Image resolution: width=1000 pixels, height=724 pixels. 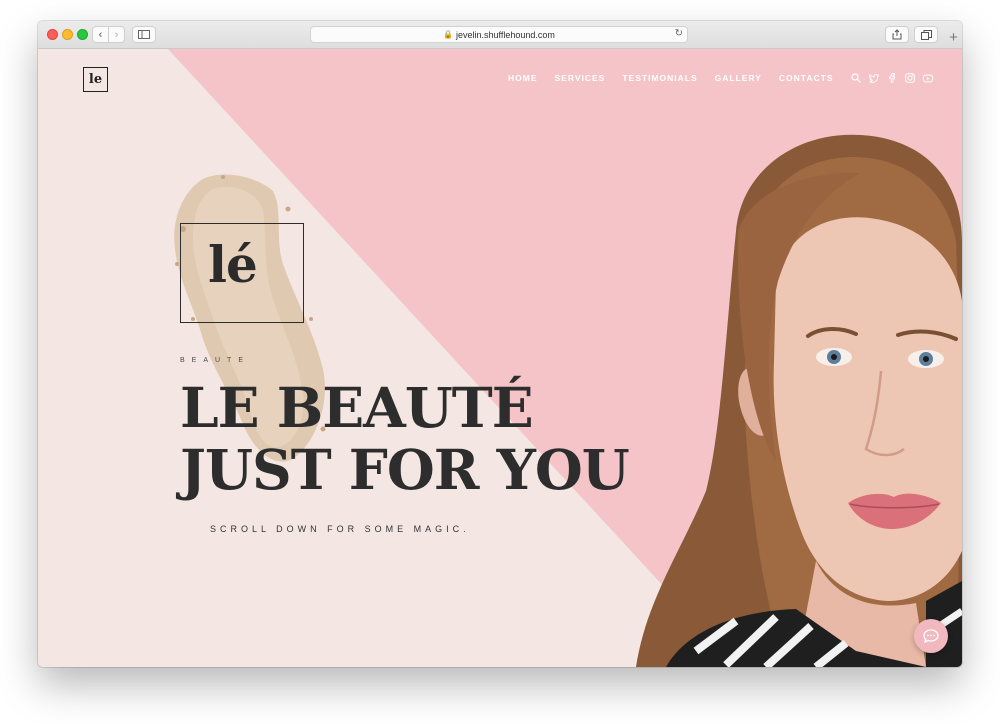 I want to click on site-logo-text: le, so click(x=95, y=79).